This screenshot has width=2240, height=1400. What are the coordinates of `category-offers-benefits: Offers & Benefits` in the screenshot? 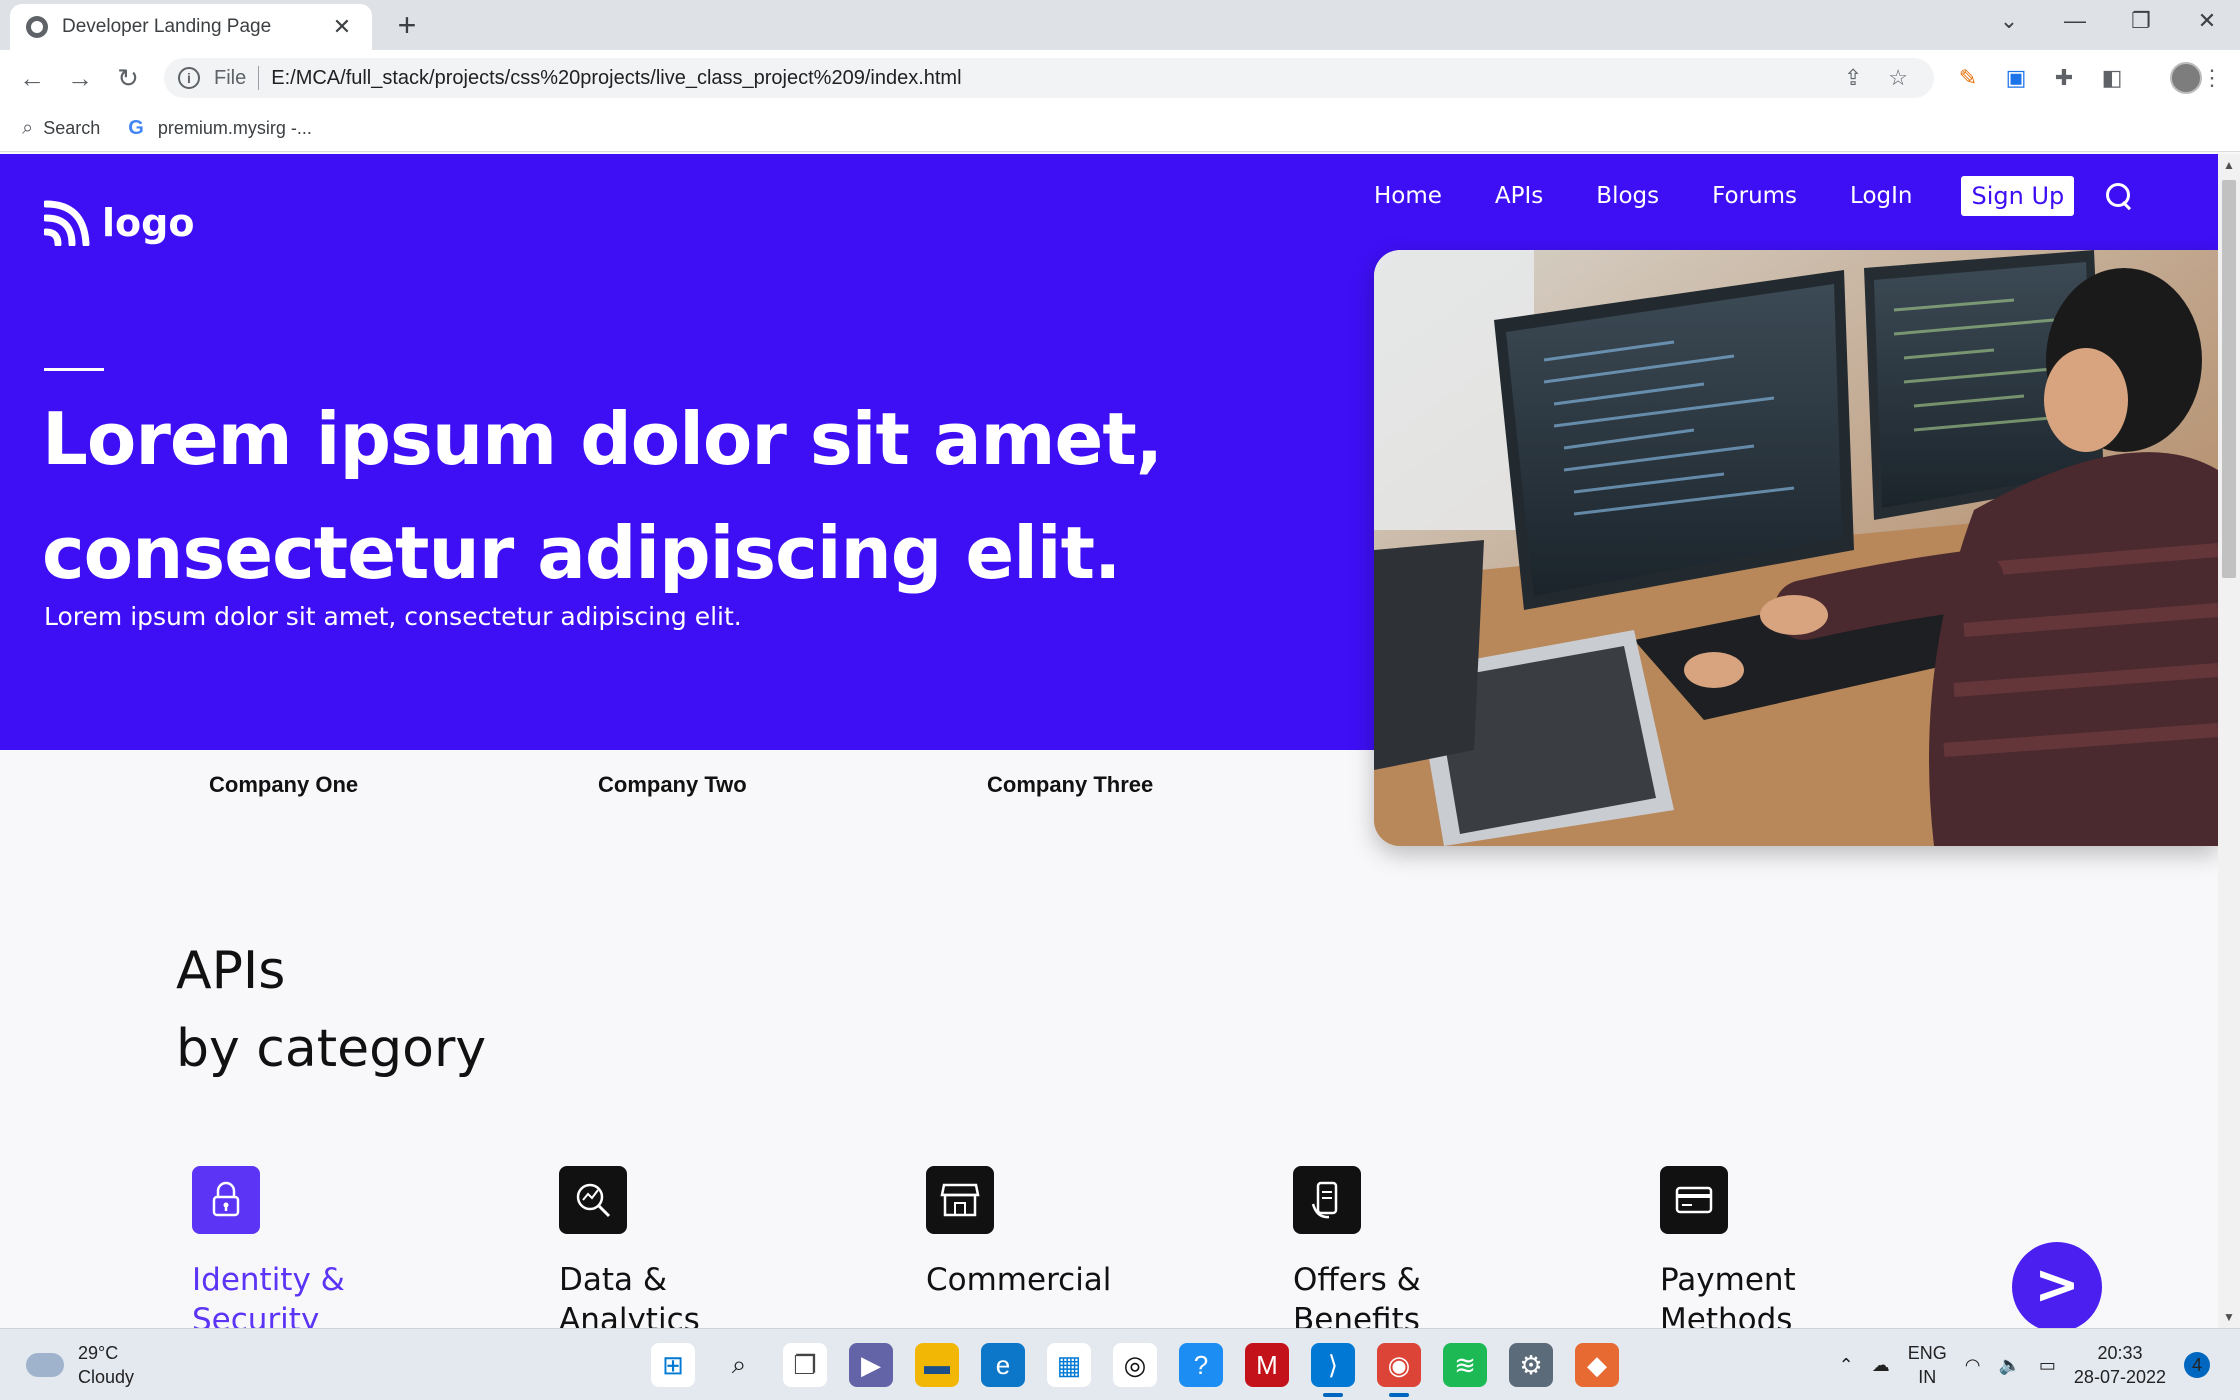 It's located at (1418, 1247).